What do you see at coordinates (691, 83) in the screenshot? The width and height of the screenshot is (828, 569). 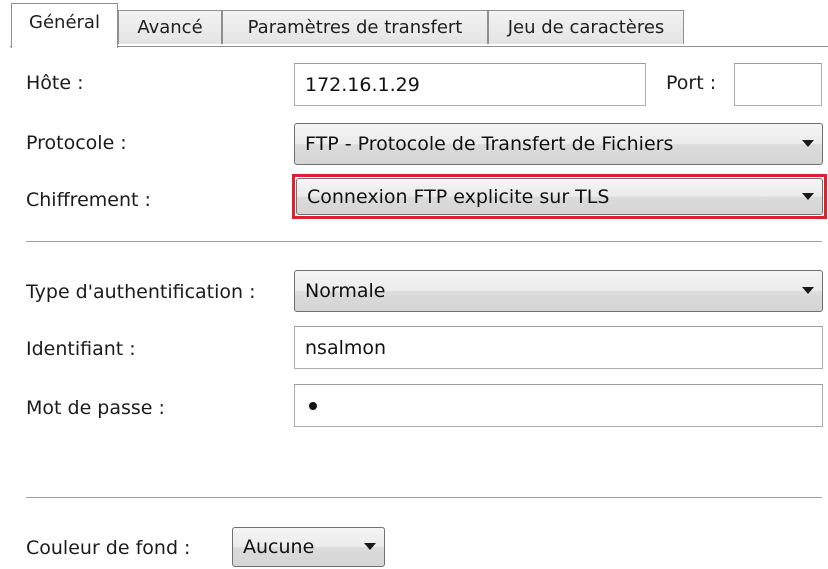 I see `port-label: Port :` at bounding box center [691, 83].